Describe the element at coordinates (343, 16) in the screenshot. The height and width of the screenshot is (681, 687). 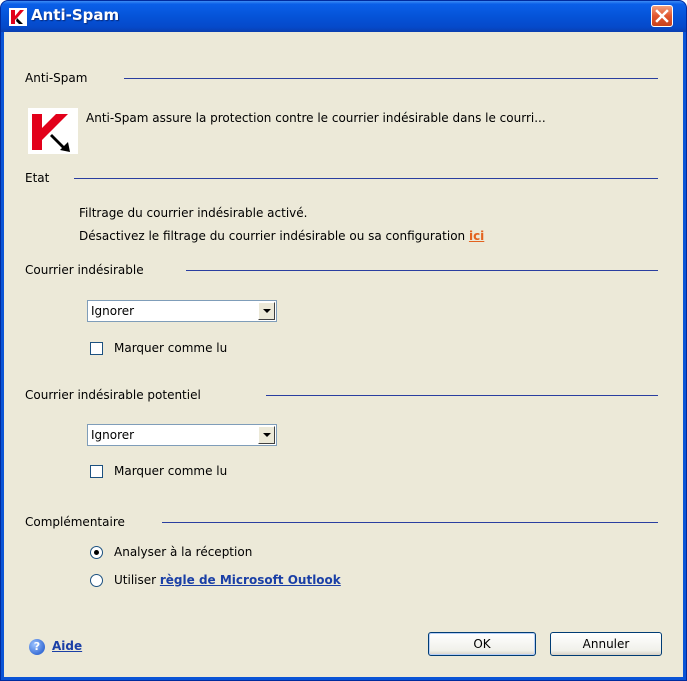
I see `title-bar: Anti-Spam` at that location.